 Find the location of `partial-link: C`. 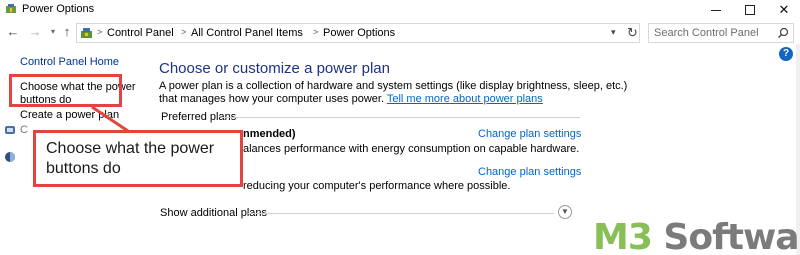

partial-link: C is located at coordinates (24, 130).